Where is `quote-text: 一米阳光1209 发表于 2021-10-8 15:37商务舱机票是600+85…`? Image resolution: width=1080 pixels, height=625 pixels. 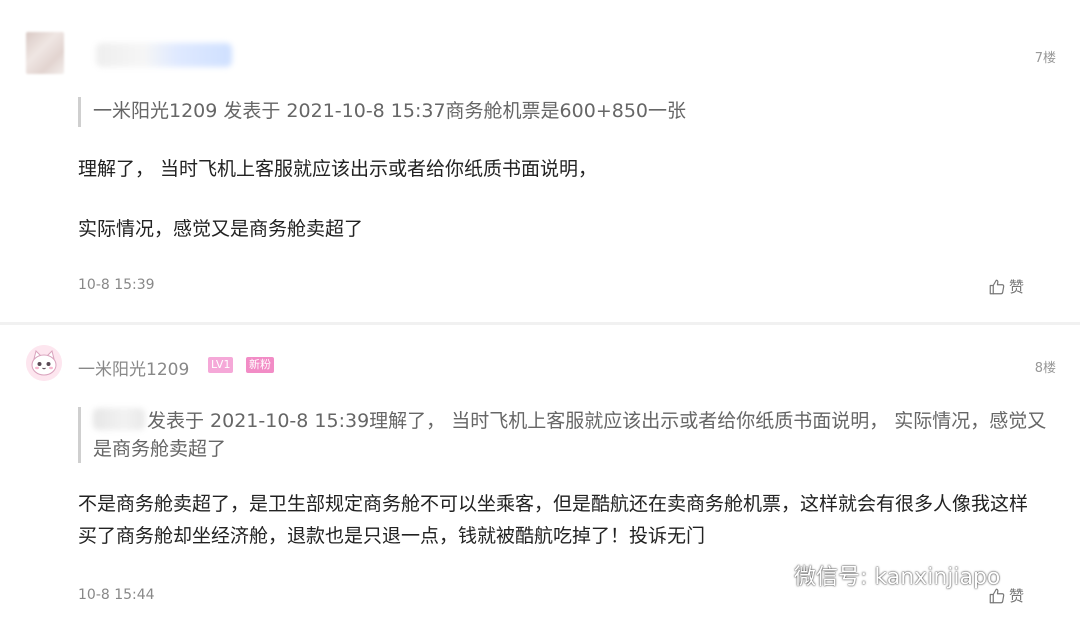 quote-text: 一米阳光1209 发表于 2021-10-8 15:37商务舱机票是600+85… is located at coordinates (390, 111).